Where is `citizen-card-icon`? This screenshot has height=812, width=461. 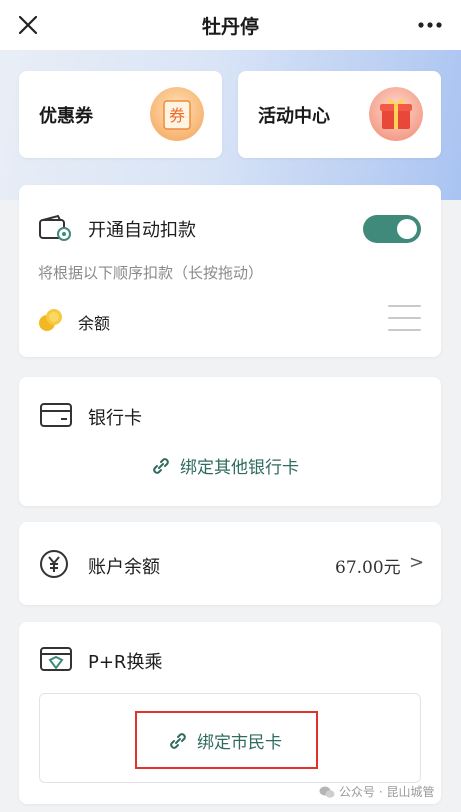 citizen-card-icon is located at coordinates (56, 659).